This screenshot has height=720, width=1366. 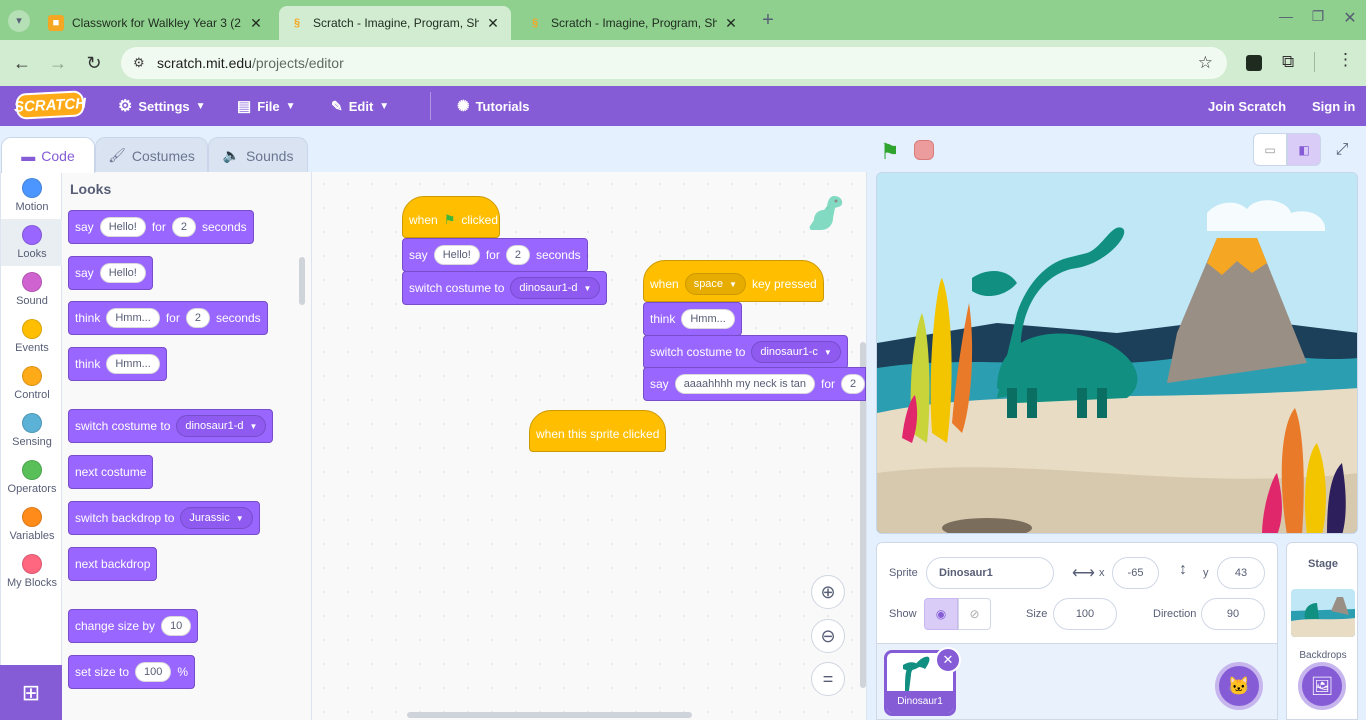 I want to click on show-sprite-button: ◉, so click(x=941, y=614).